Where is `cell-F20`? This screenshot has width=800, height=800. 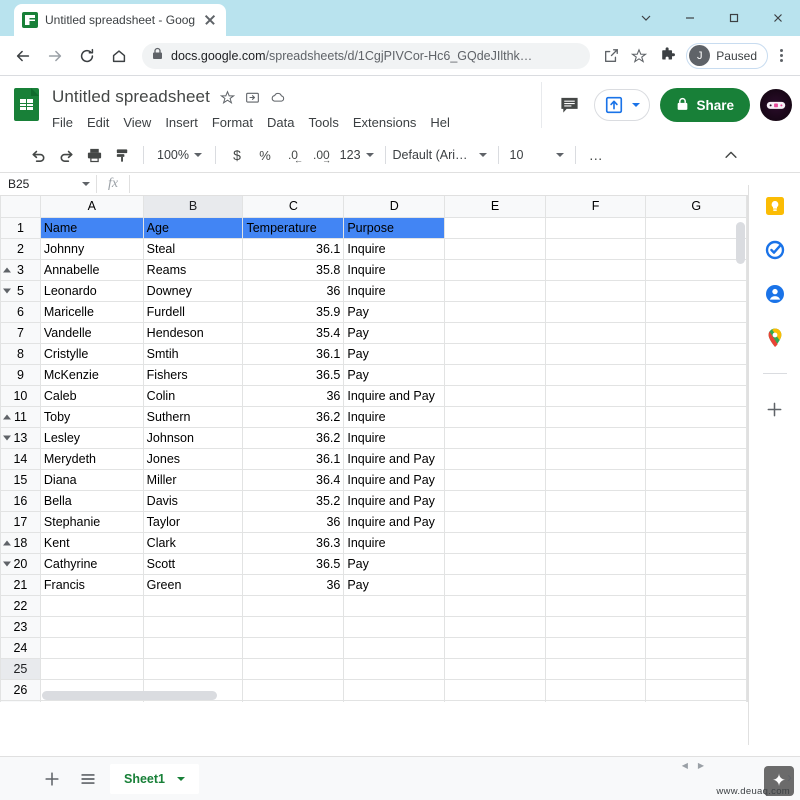
cell-F20 is located at coordinates (595, 563).